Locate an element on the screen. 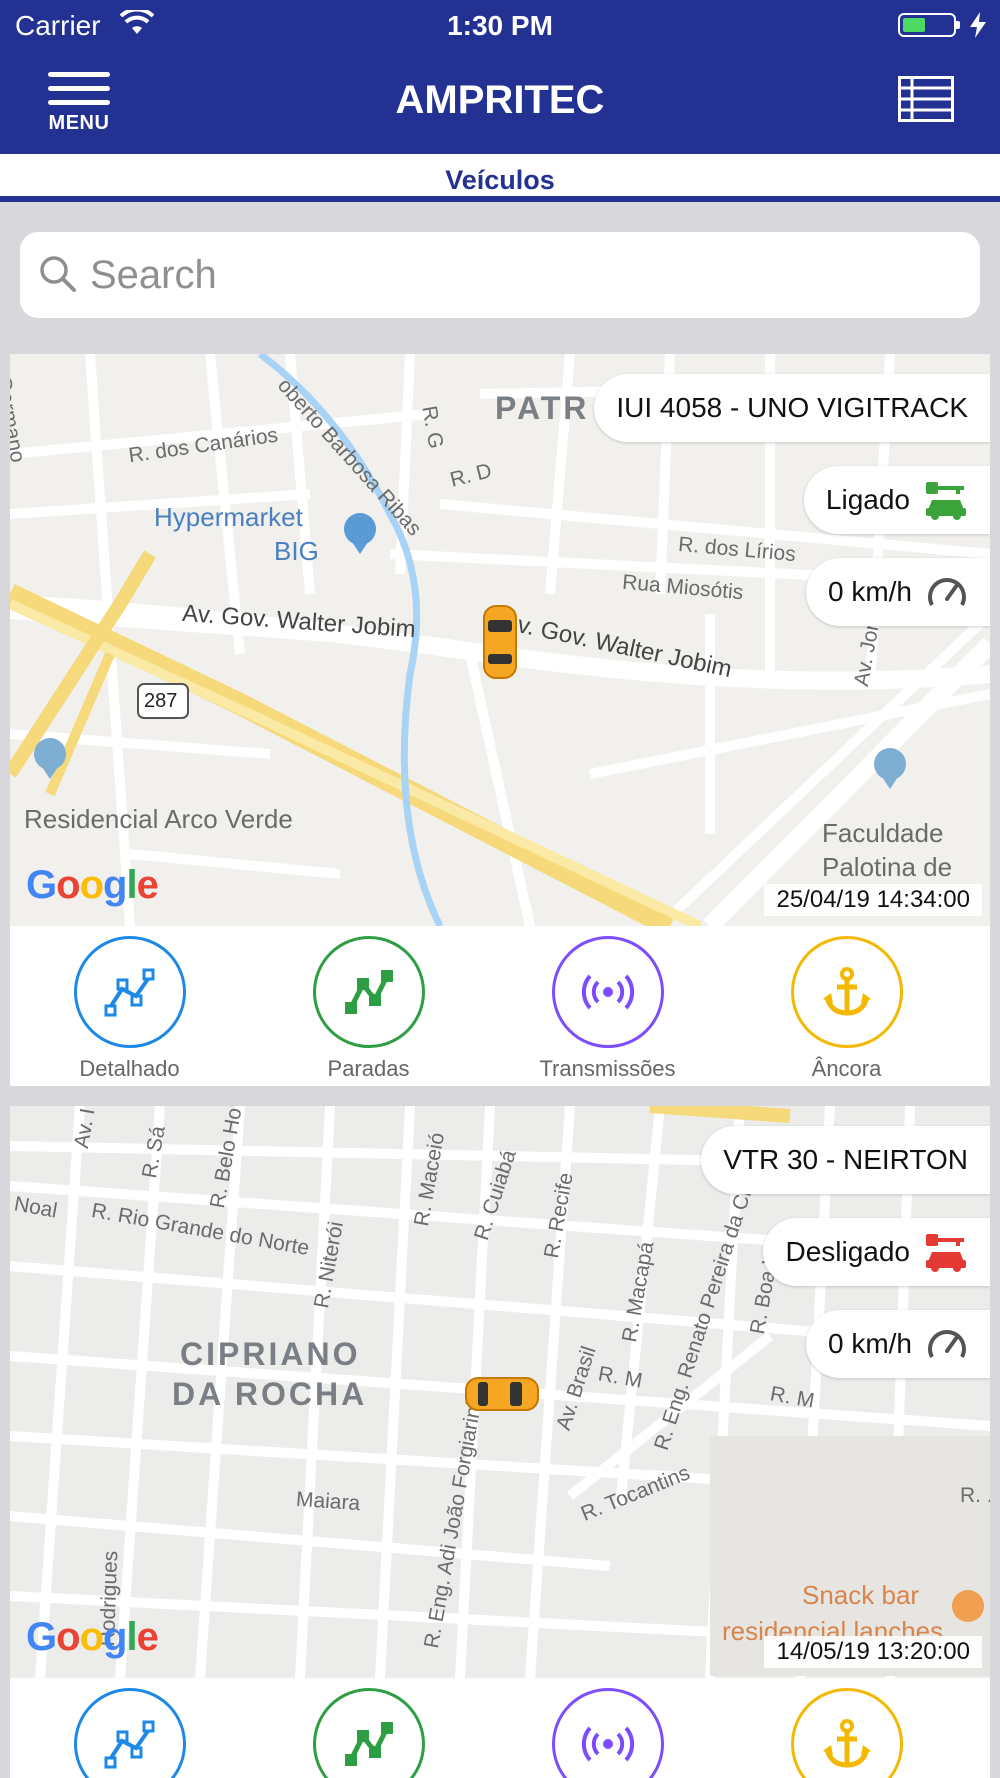 The height and width of the screenshot is (1778, 1000). action-label: Paradas is located at coordinates (368, 1068).